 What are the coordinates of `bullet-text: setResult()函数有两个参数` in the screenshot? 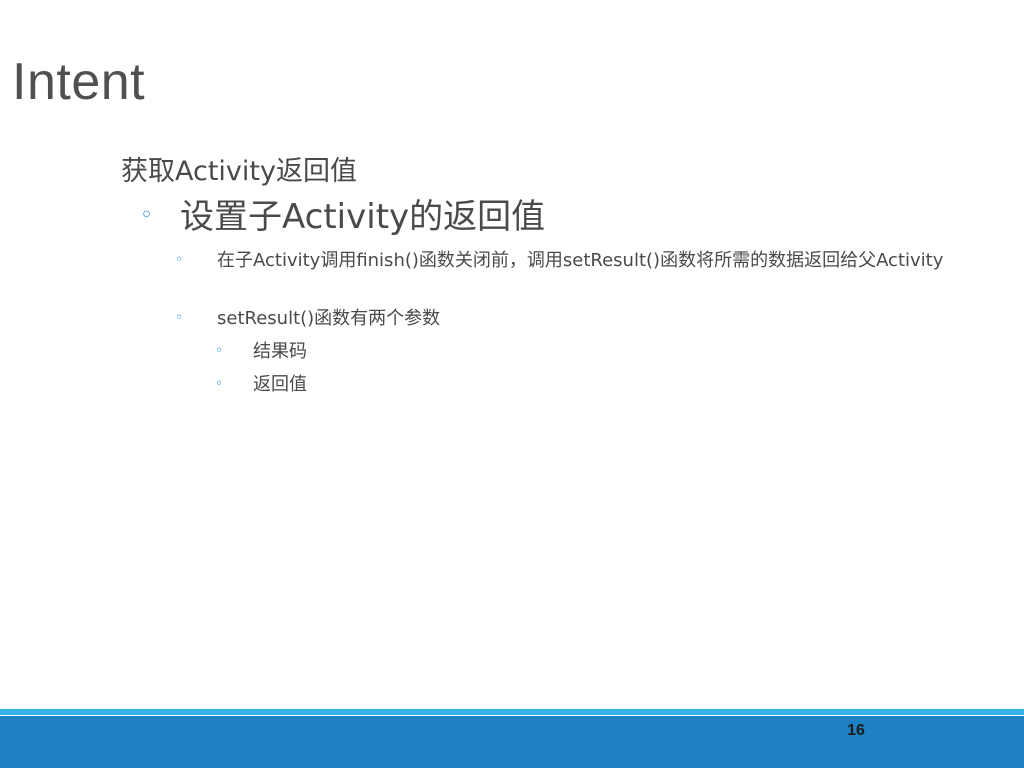 It's located at (329, 318).